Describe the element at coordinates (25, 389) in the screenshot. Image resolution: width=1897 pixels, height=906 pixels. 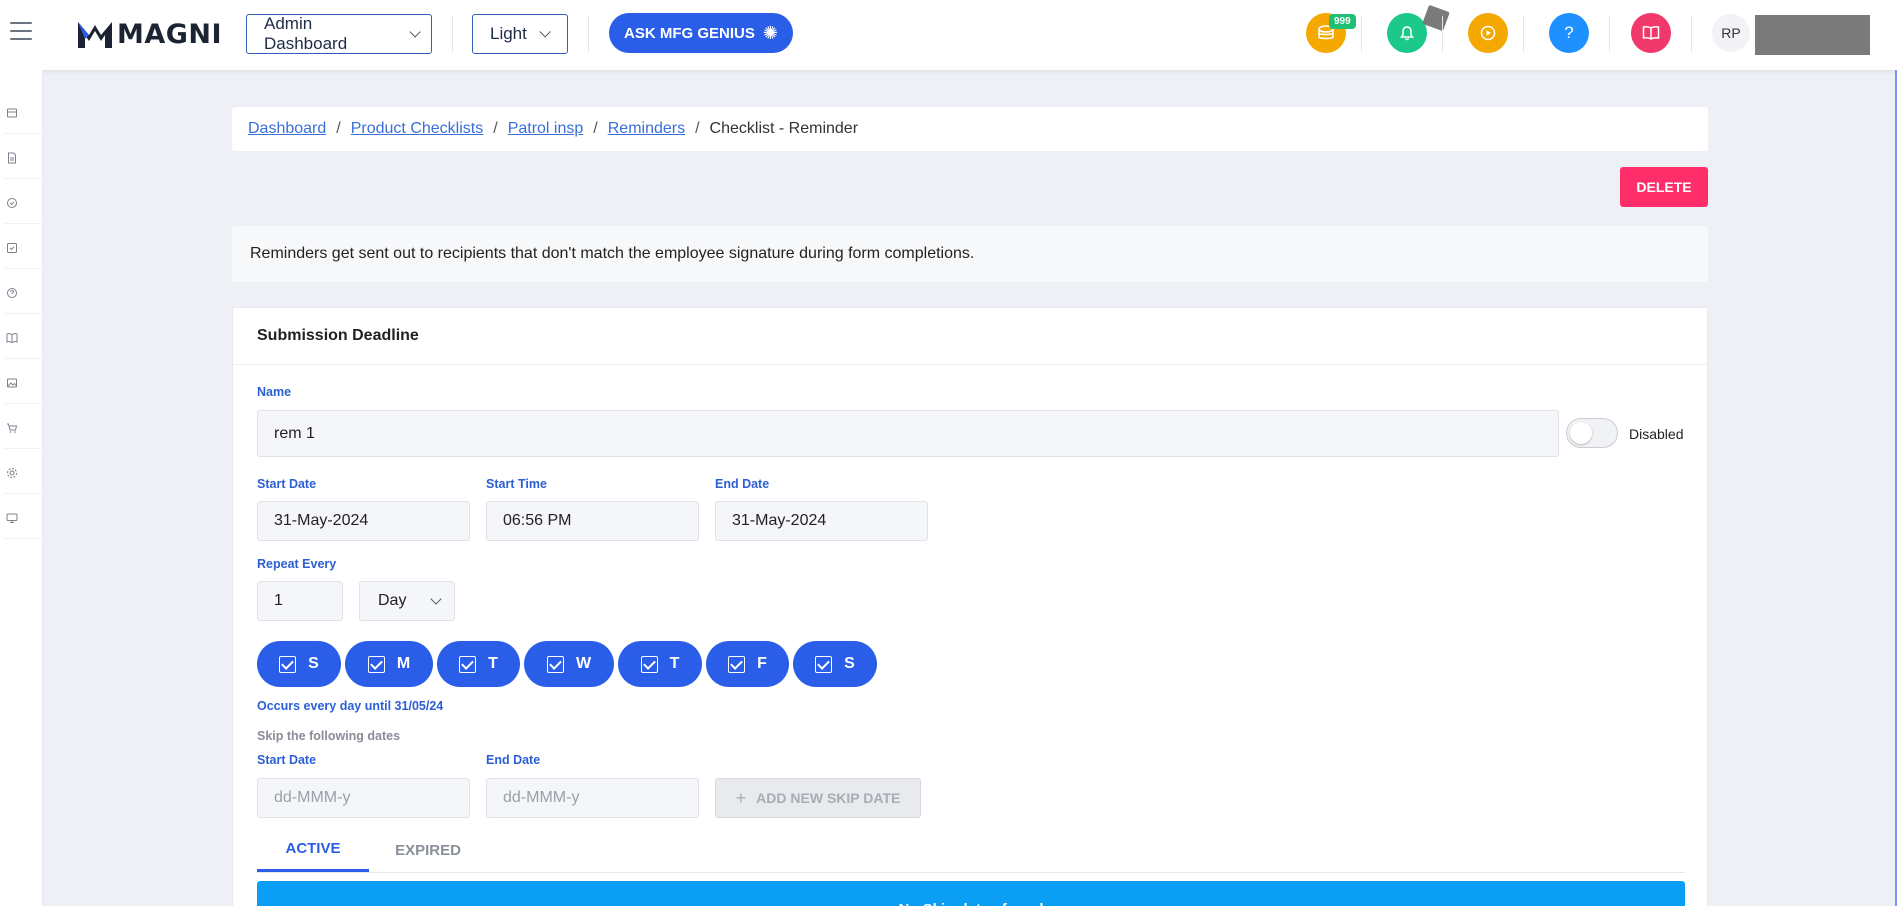
I see `sidebar-item-media` at that location.